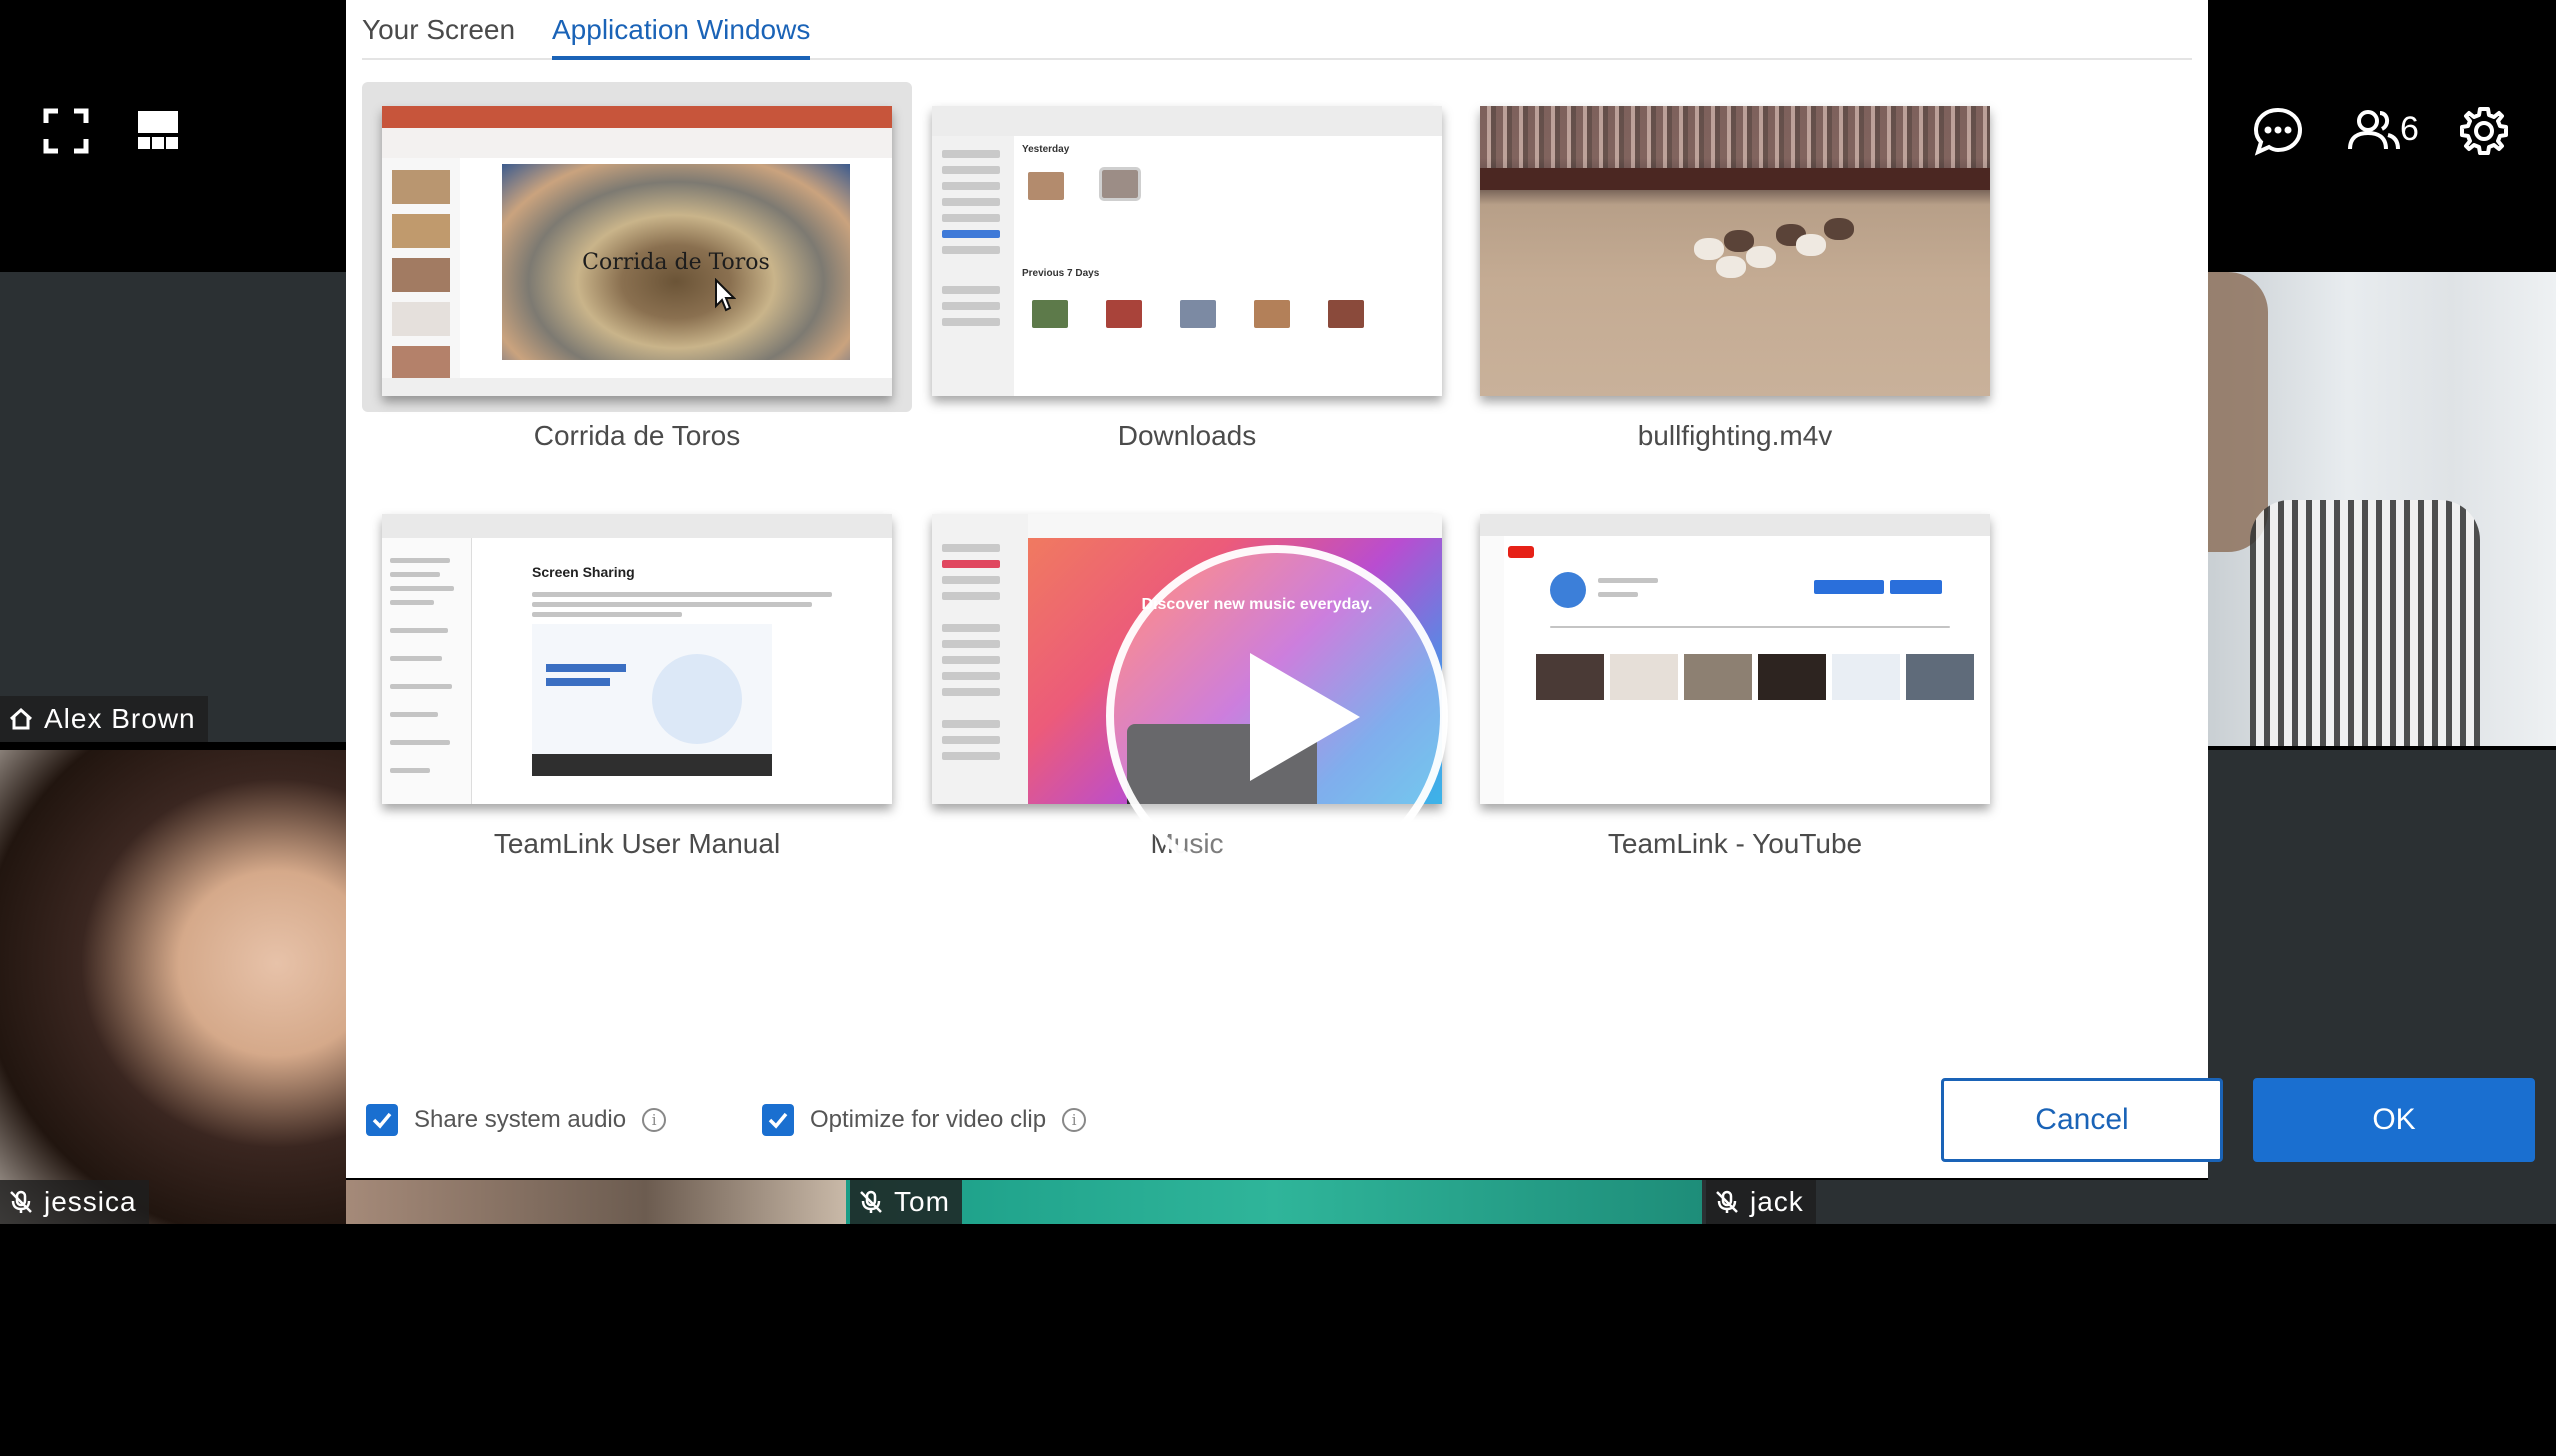  I want to click on share-audio-checkbox, so click(382, 1120).